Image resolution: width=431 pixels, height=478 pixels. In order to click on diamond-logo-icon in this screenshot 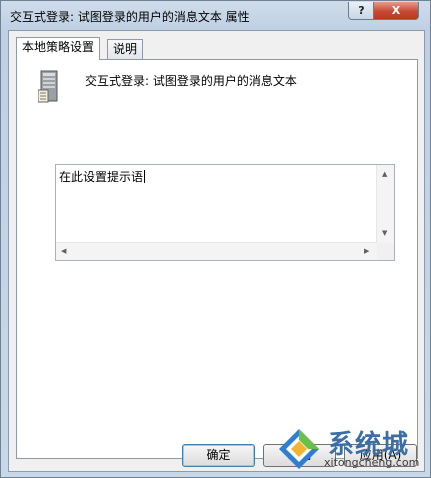, I will do `click(299, 449)`.